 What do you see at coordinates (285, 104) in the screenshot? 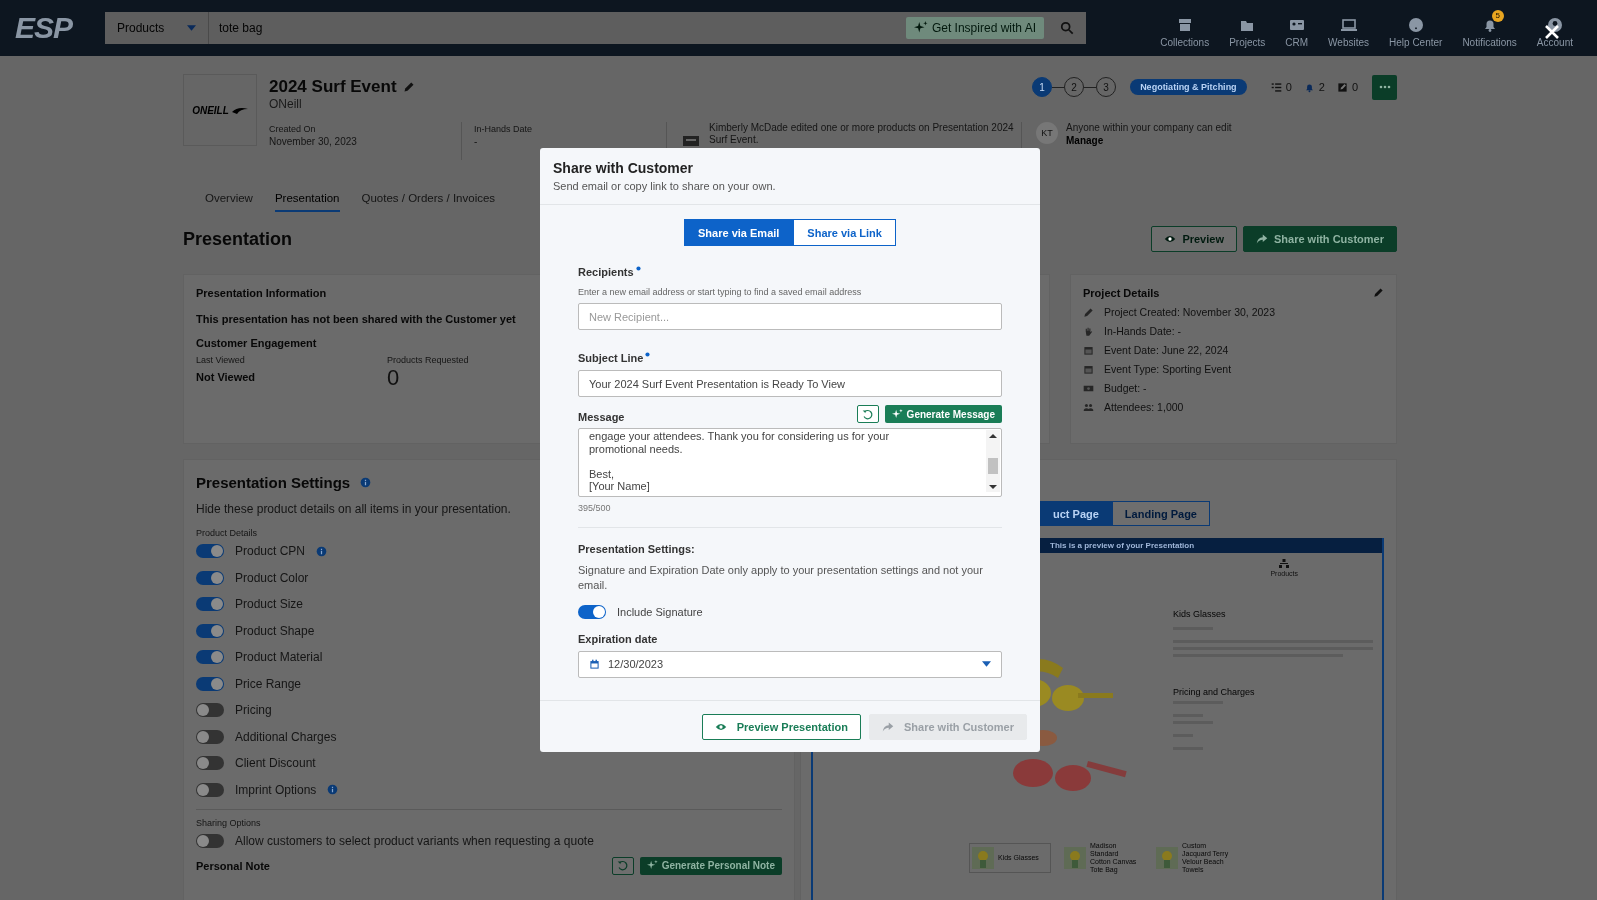
I see `company-name: ONeill` at bounding box center [285, 104].